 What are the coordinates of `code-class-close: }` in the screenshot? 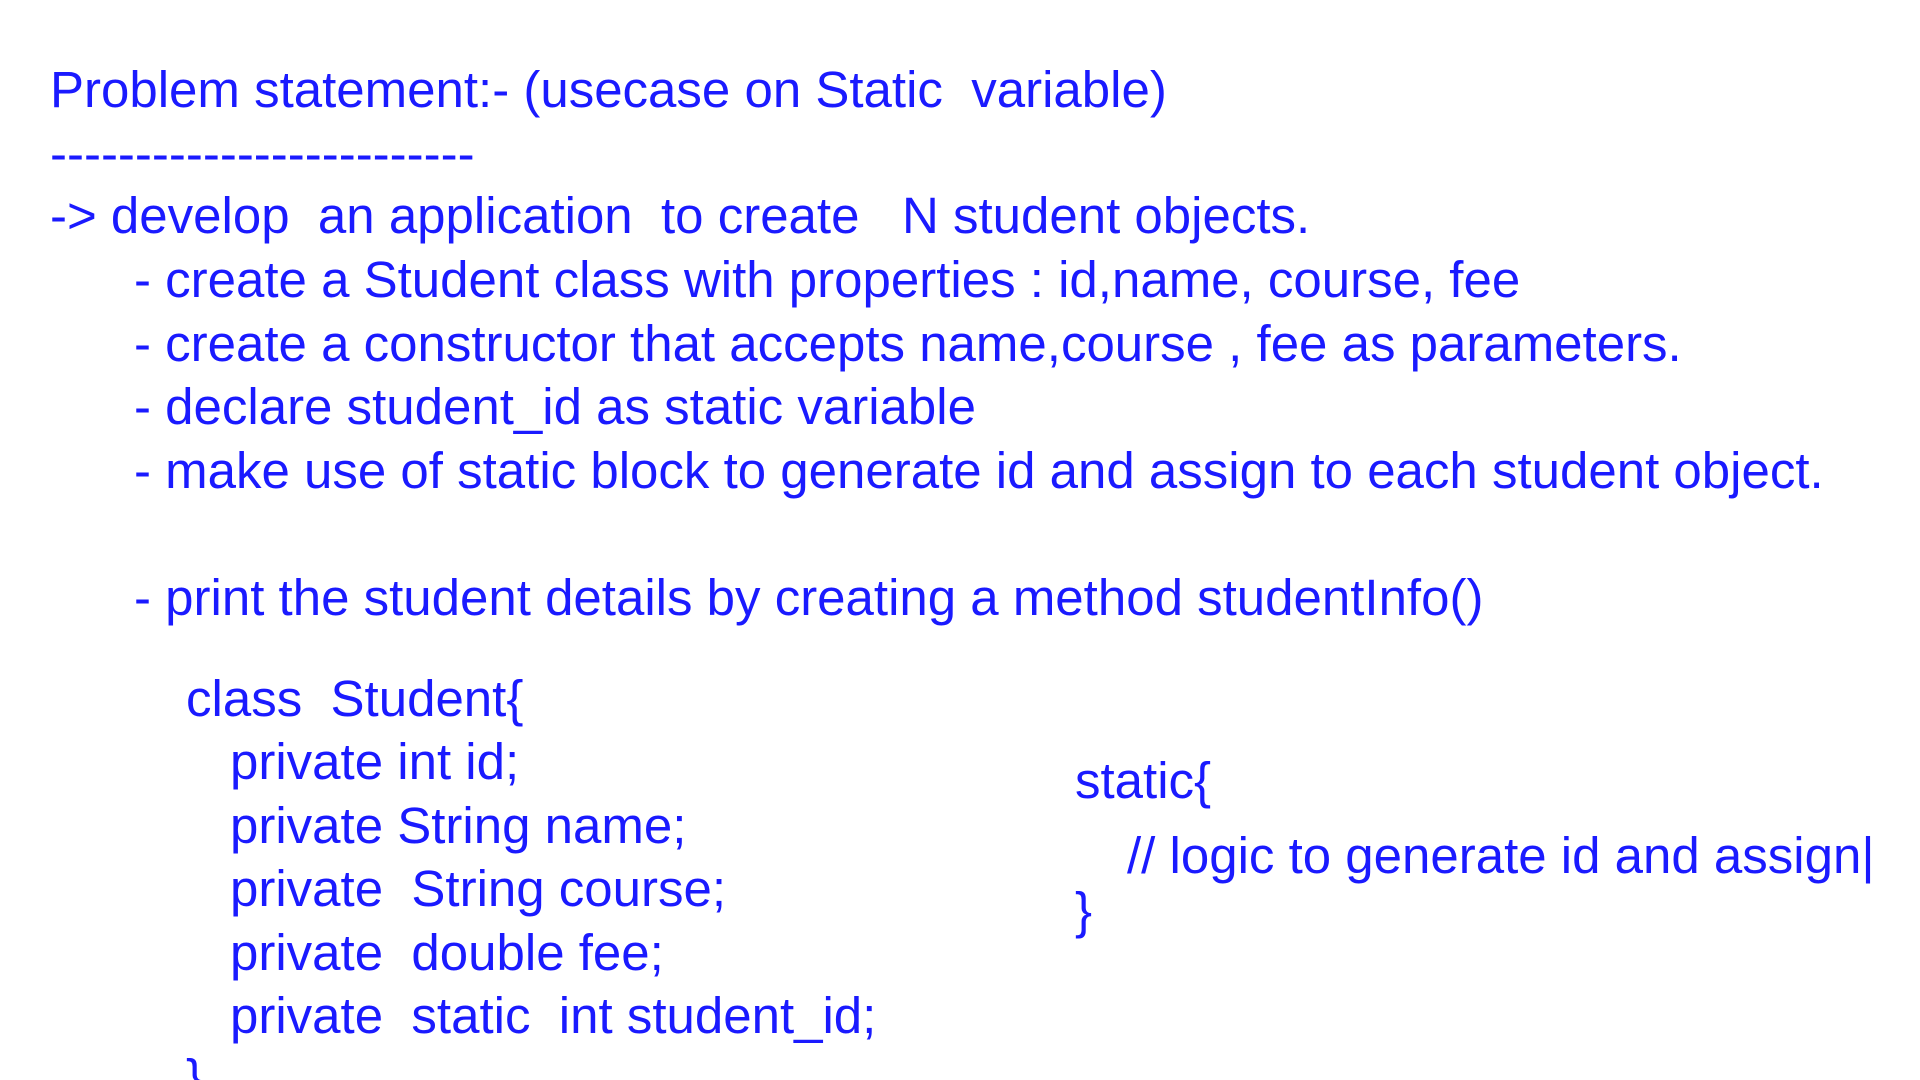 It's located at (195, 1064).